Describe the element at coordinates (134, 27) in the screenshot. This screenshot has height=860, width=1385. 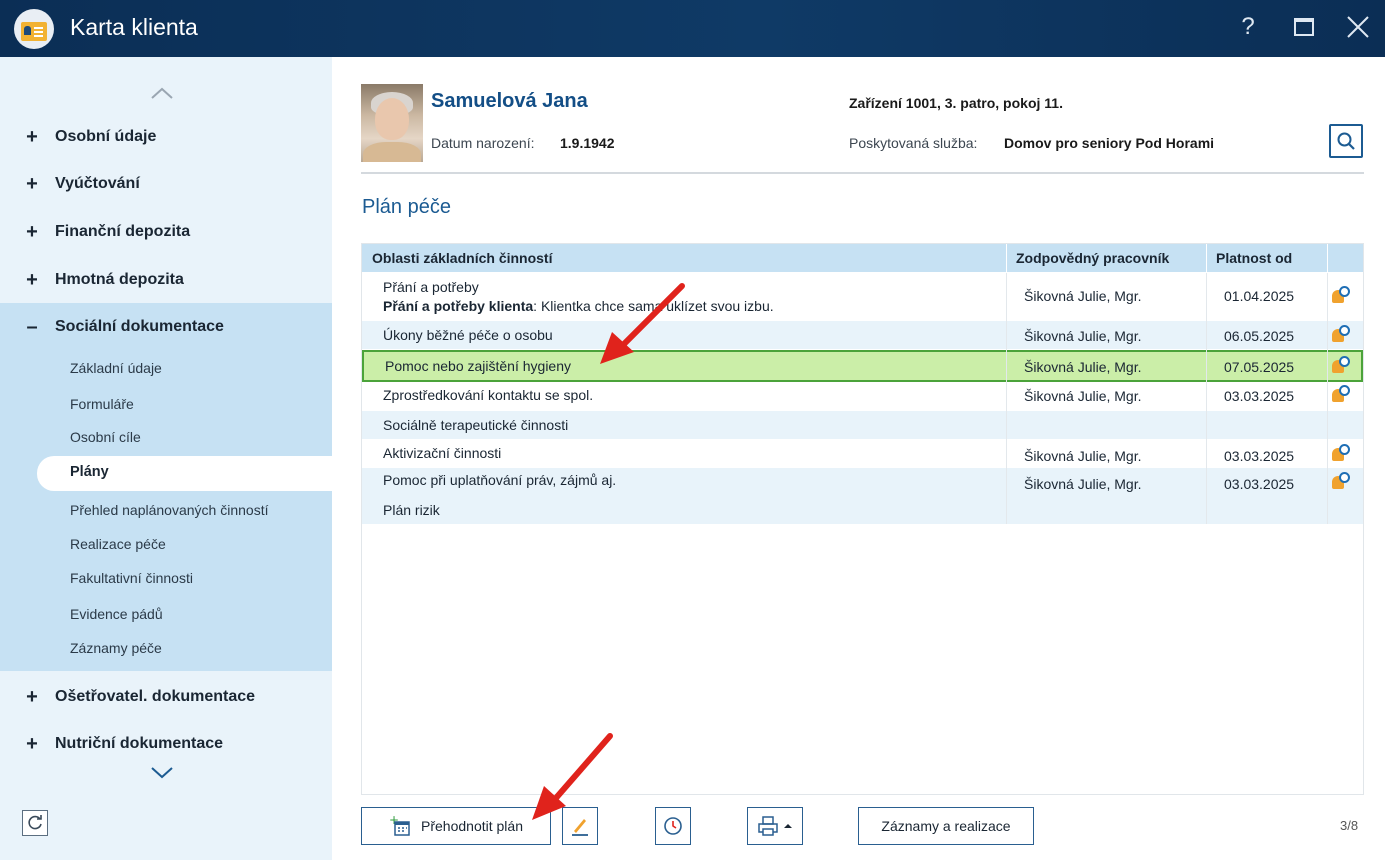
I see `window-title: Karta klienta` at that location.